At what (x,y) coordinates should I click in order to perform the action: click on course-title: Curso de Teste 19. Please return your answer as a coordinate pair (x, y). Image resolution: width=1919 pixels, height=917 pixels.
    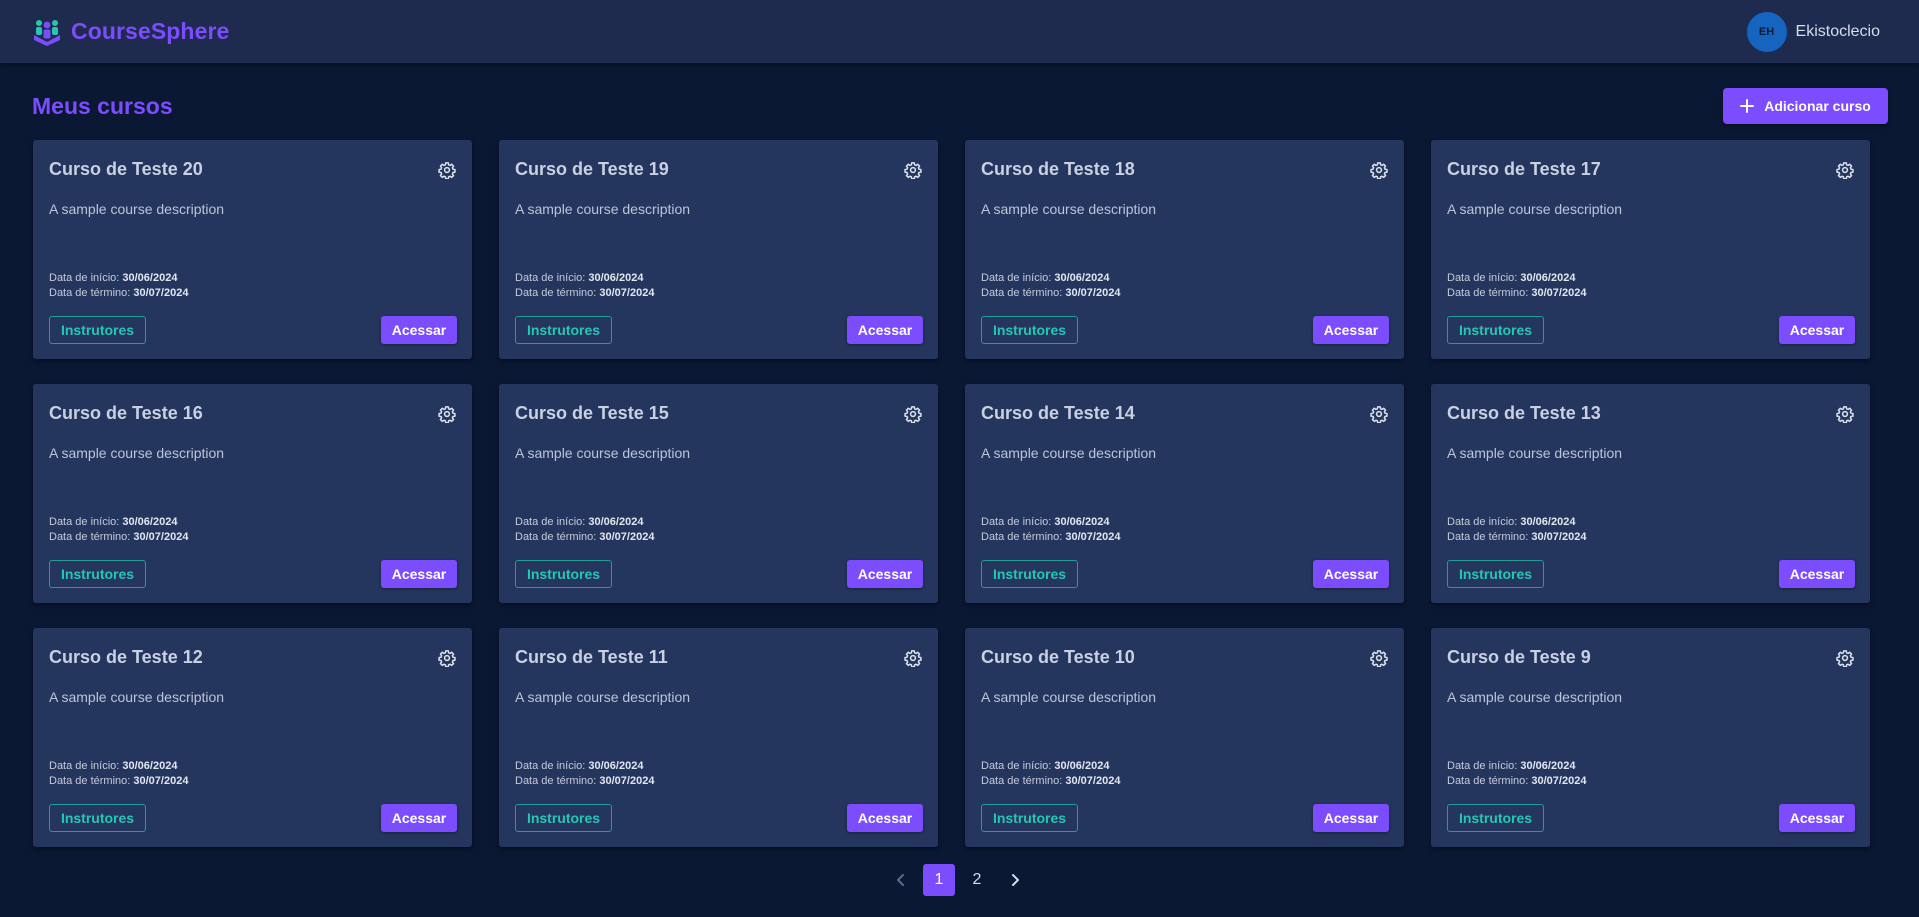
    Looking at the image, I should click on (592, 169).